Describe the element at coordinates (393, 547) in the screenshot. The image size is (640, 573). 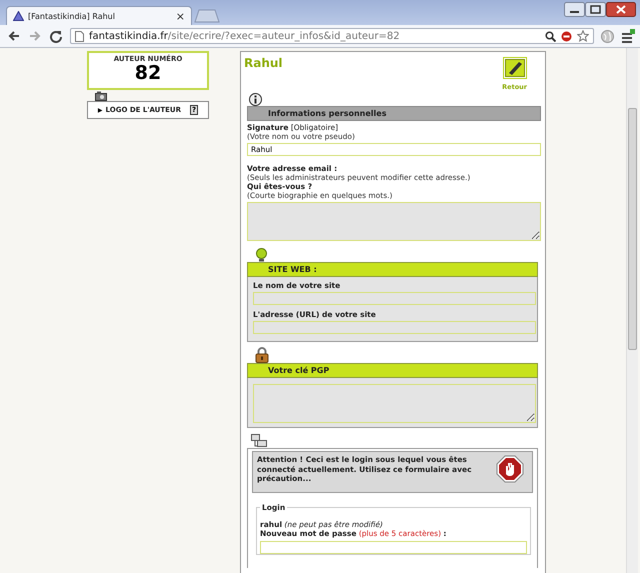
I see `password-field` at that location.